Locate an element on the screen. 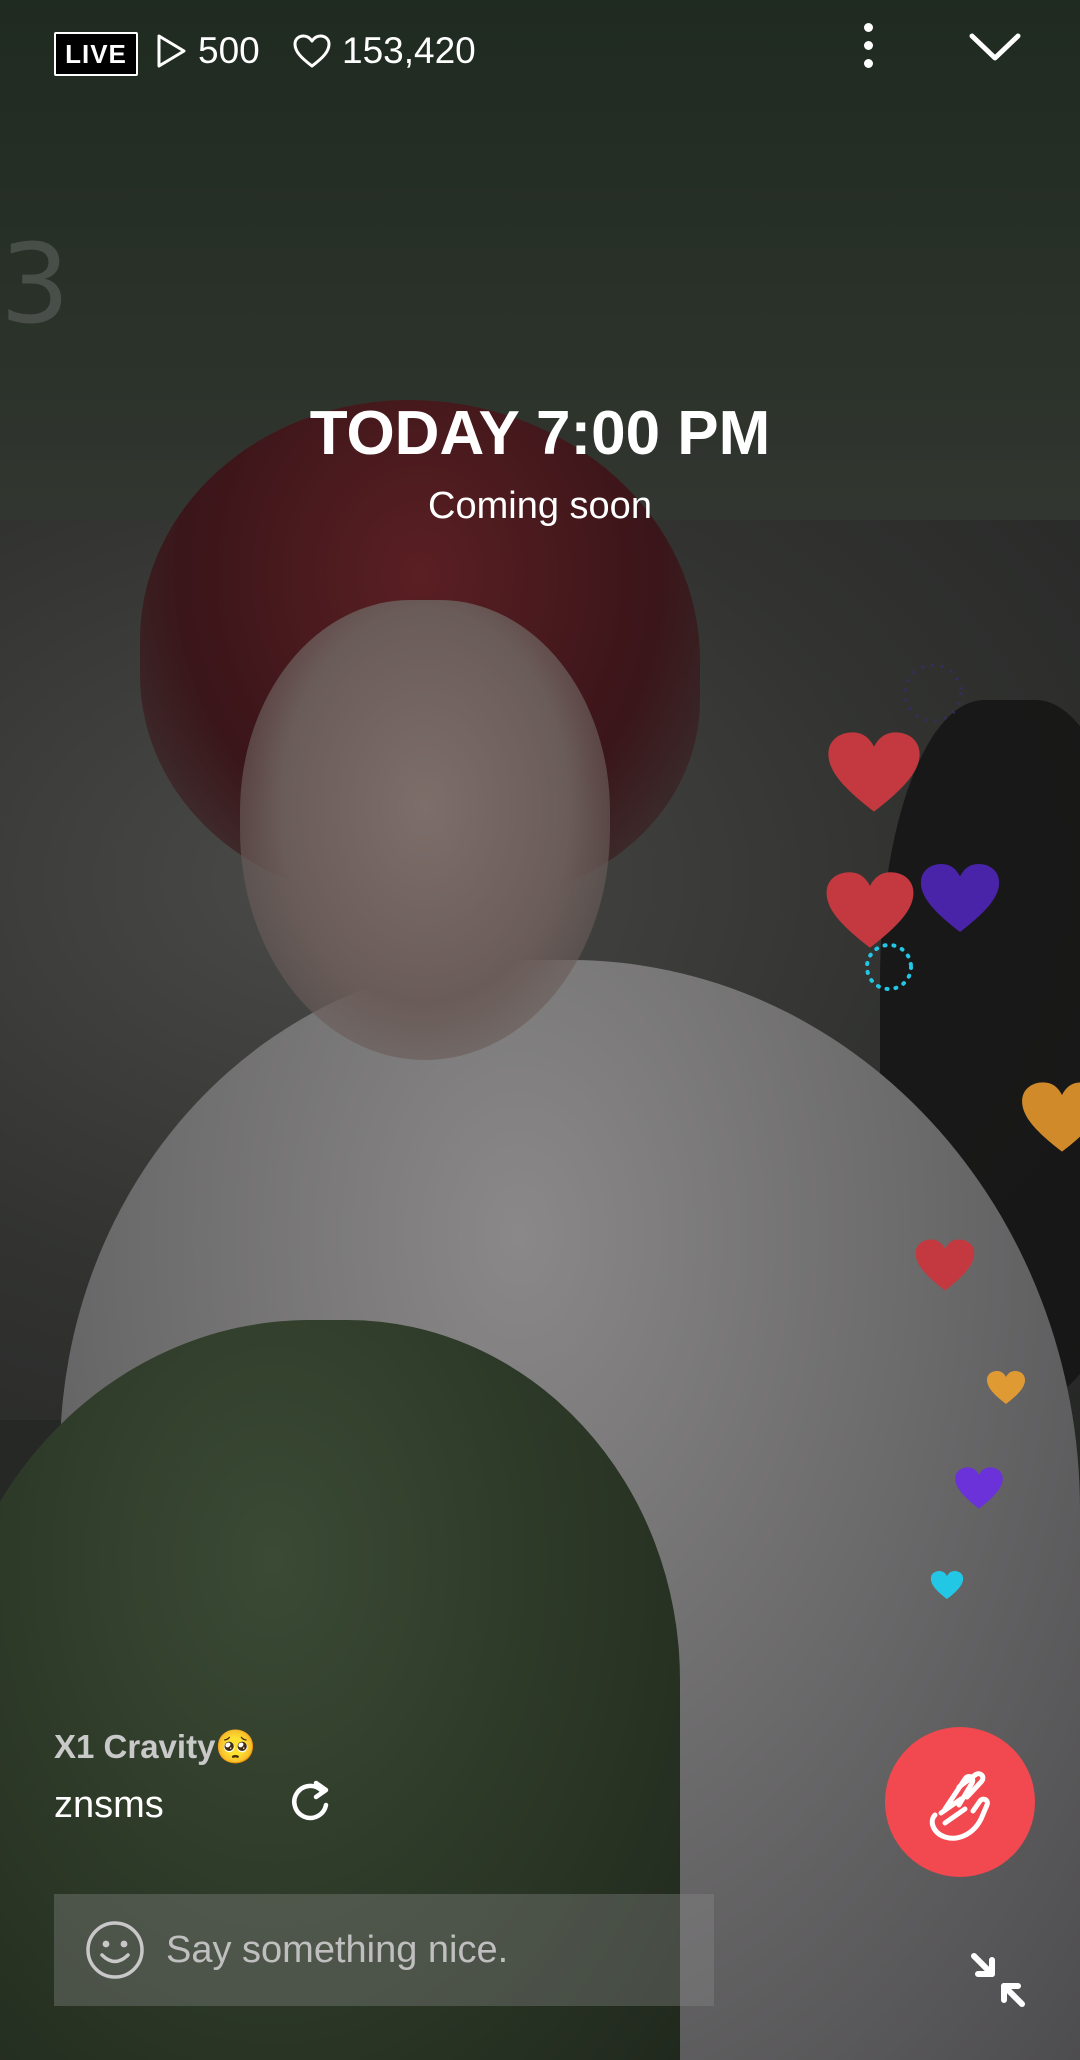 Image resolution: width=1080 pixels, height=2060 pixels. heart-outline-icon is located at coordinates (312, 51).